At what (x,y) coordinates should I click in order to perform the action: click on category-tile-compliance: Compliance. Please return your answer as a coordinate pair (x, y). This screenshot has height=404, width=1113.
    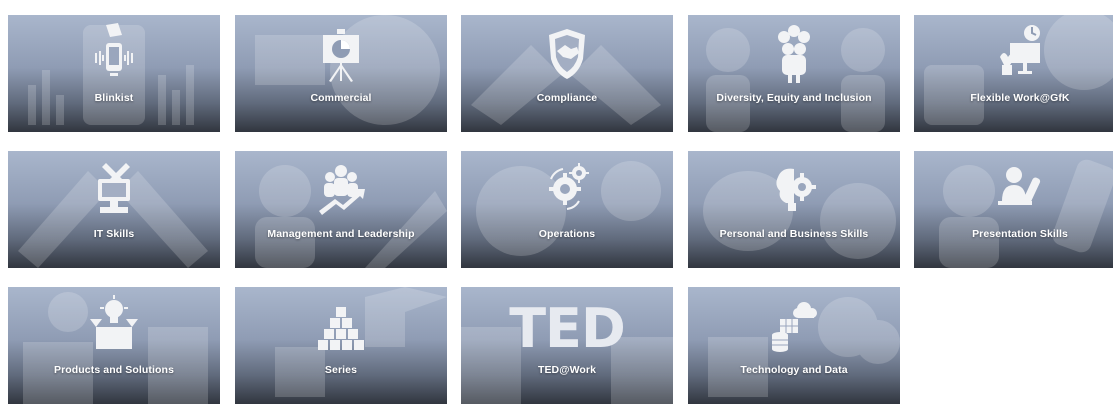
    Looking at the image, I should click on (567, 73).